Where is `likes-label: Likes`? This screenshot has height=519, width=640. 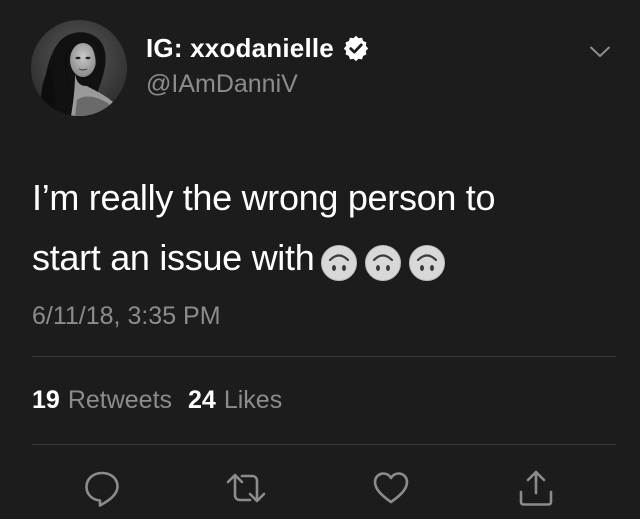
likes-label: Likes is located at coordinates (253, 400).